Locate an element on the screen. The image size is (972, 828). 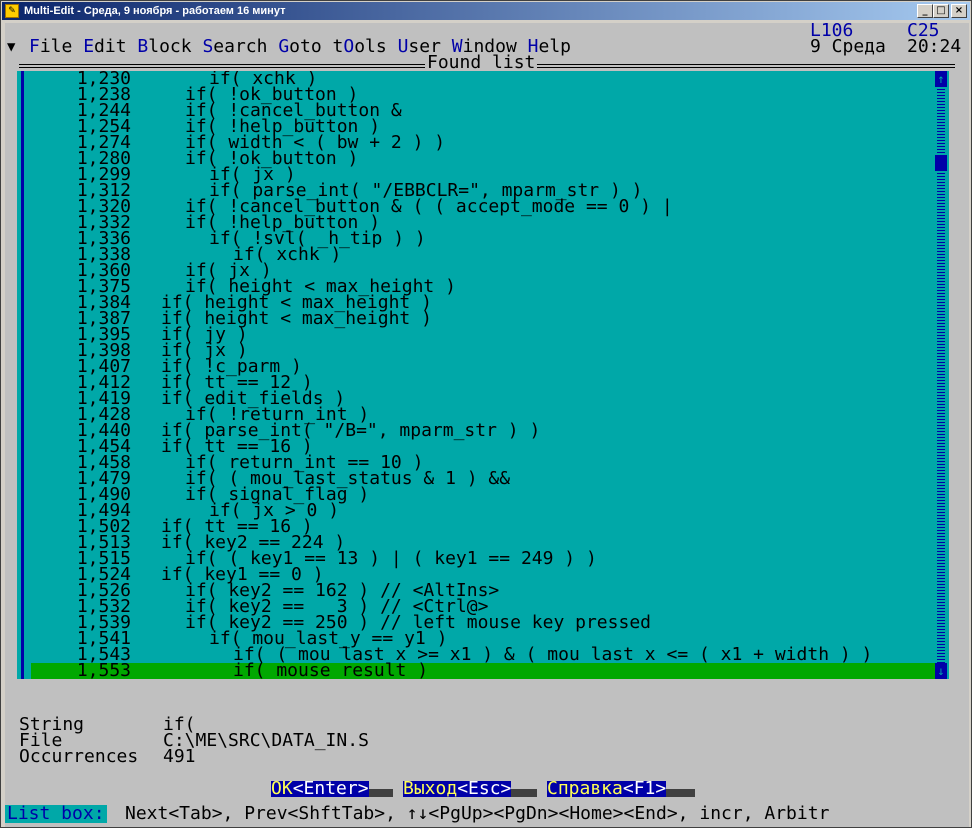
maximize-button: □ is located at coordinates (941, 11).